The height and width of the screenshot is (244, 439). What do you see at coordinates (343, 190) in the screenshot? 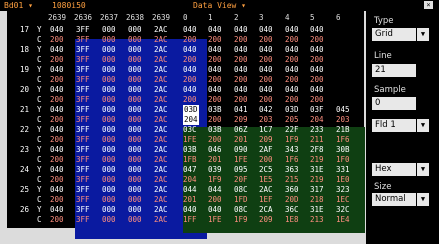
I see `luma-value: 323` at bounding box center [343, 190].